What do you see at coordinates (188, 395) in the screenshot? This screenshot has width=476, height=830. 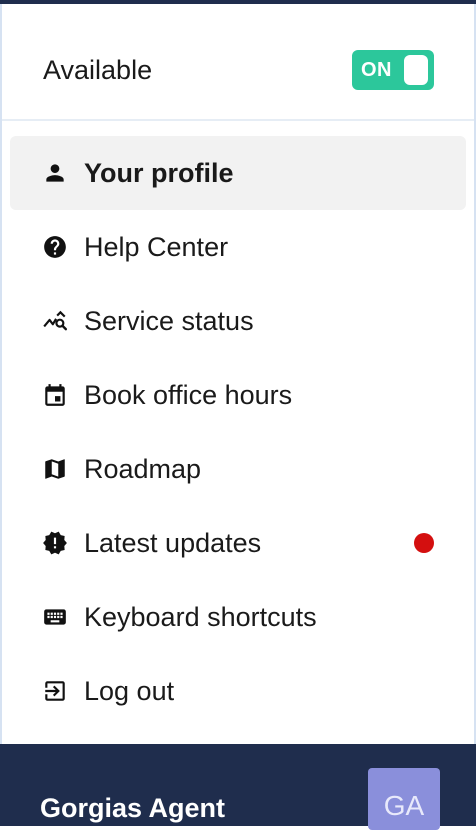 I see `menu-item-label: Book office hours` at bounding box center [188, 395].